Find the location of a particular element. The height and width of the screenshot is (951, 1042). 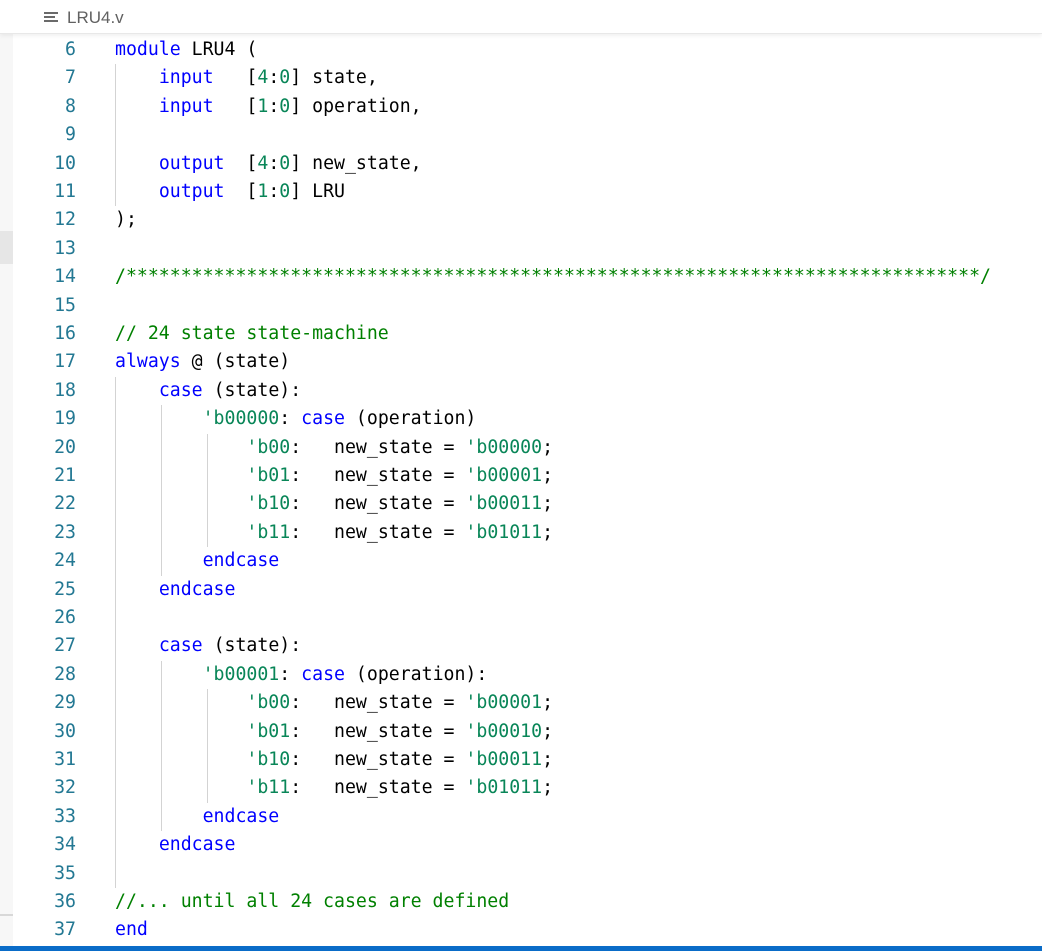

line-number: 26 is located at coordinates (65, 617).